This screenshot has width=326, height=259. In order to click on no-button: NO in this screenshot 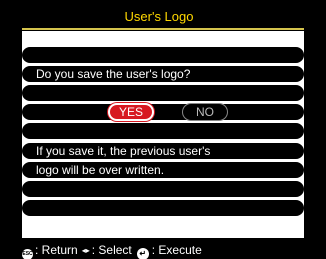, I will do `click(205, 112)`.